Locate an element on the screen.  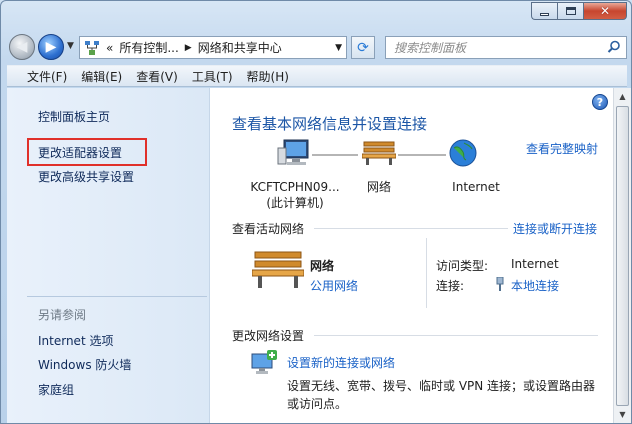
connection-label: 连接: is located at coordinates (450, 286).